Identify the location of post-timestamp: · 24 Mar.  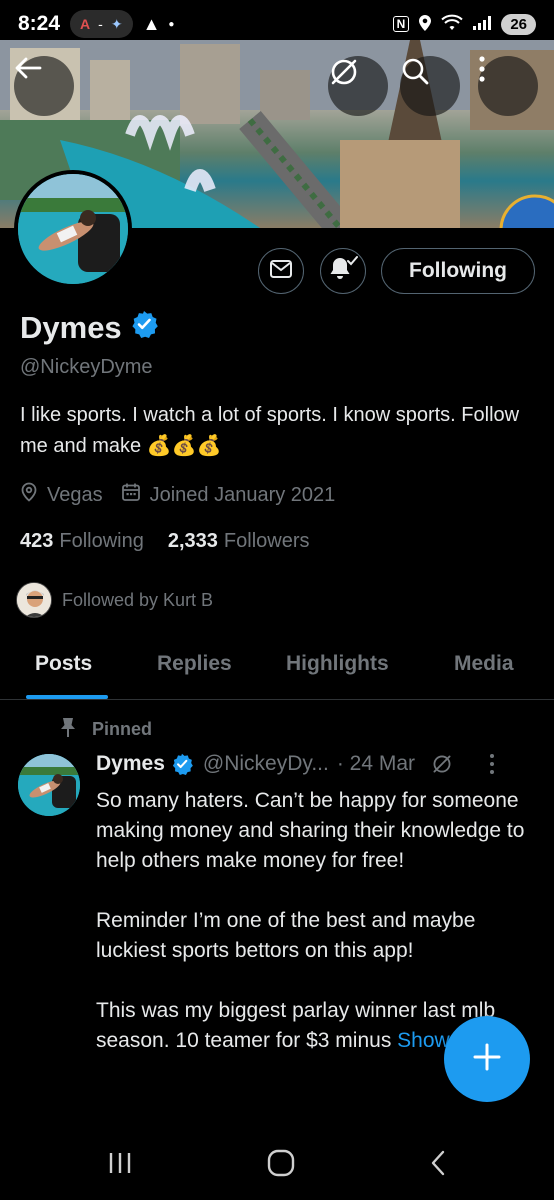
(376, 764).